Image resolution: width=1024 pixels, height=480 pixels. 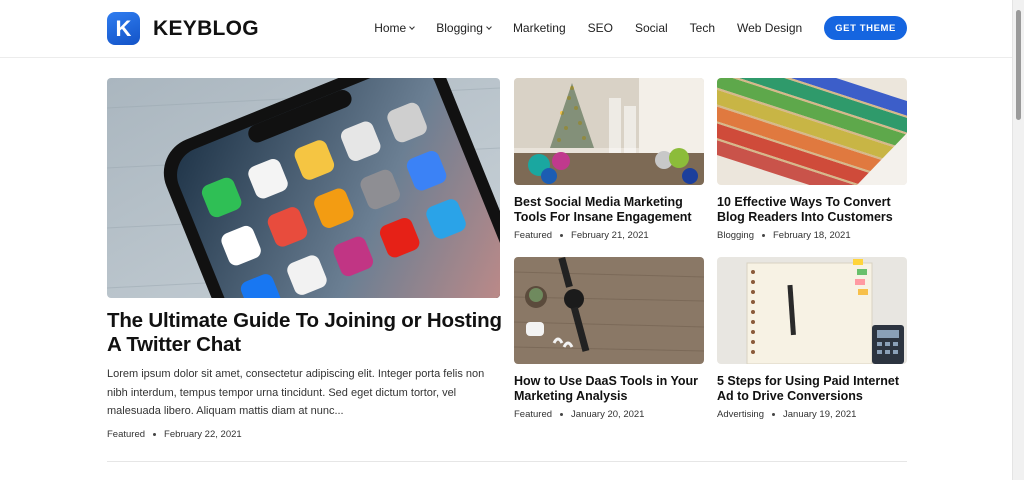 What do you see at coordinates (206, 28) in the screenshot?
I see `site-name: KEYBLOG` at bounding box center [206, 28].